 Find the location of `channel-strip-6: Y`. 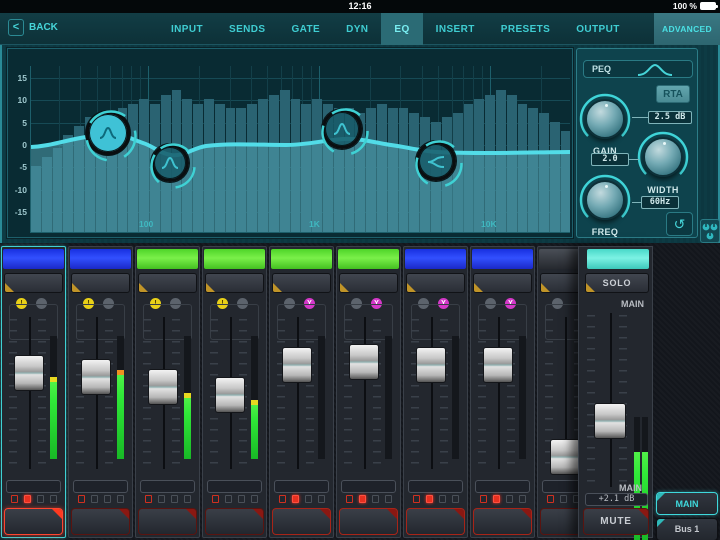

channel-strip-6: Y is located at coordinates (368, 392).